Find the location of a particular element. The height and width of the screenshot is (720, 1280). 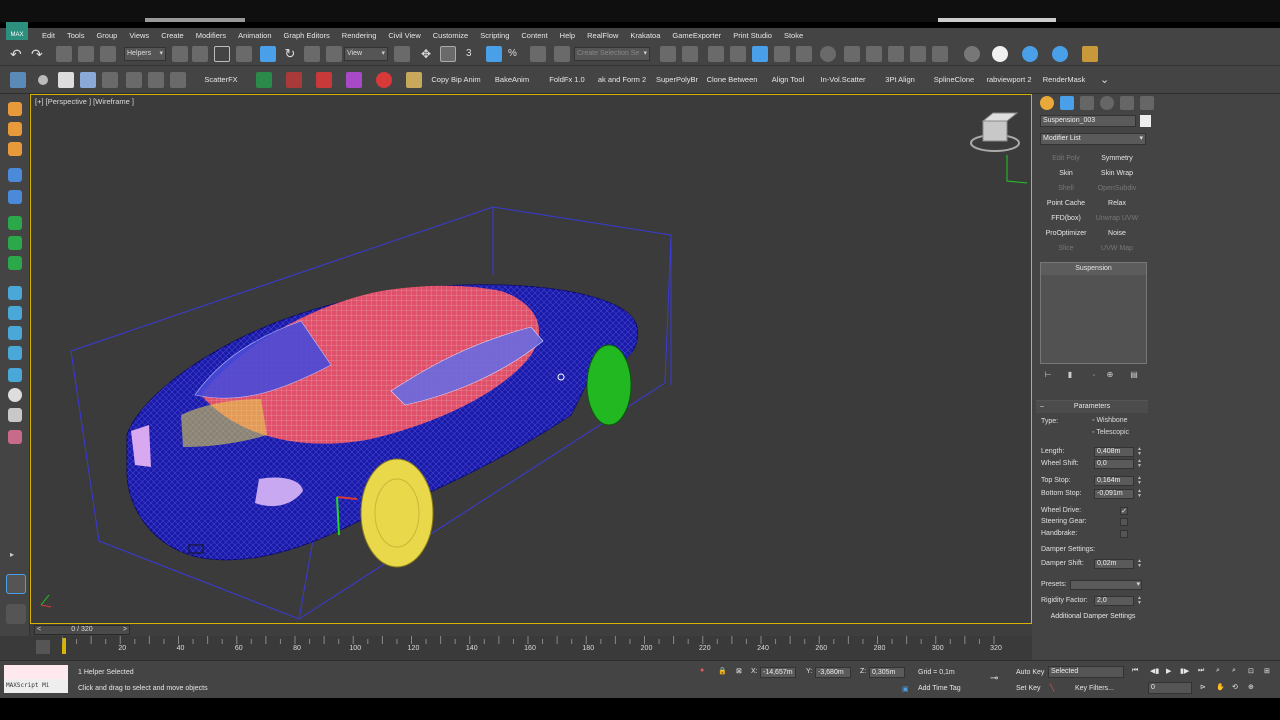

redo-icon: ↷ is located at coordinates (39, 54).